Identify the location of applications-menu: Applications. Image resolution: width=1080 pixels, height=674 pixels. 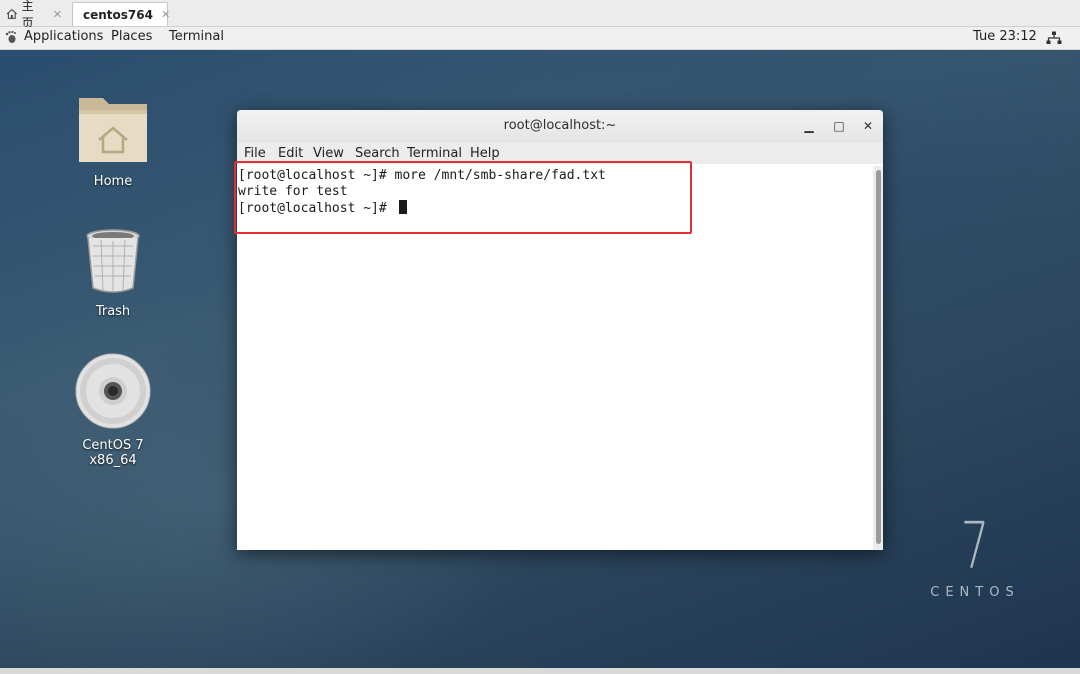
(53, 36).